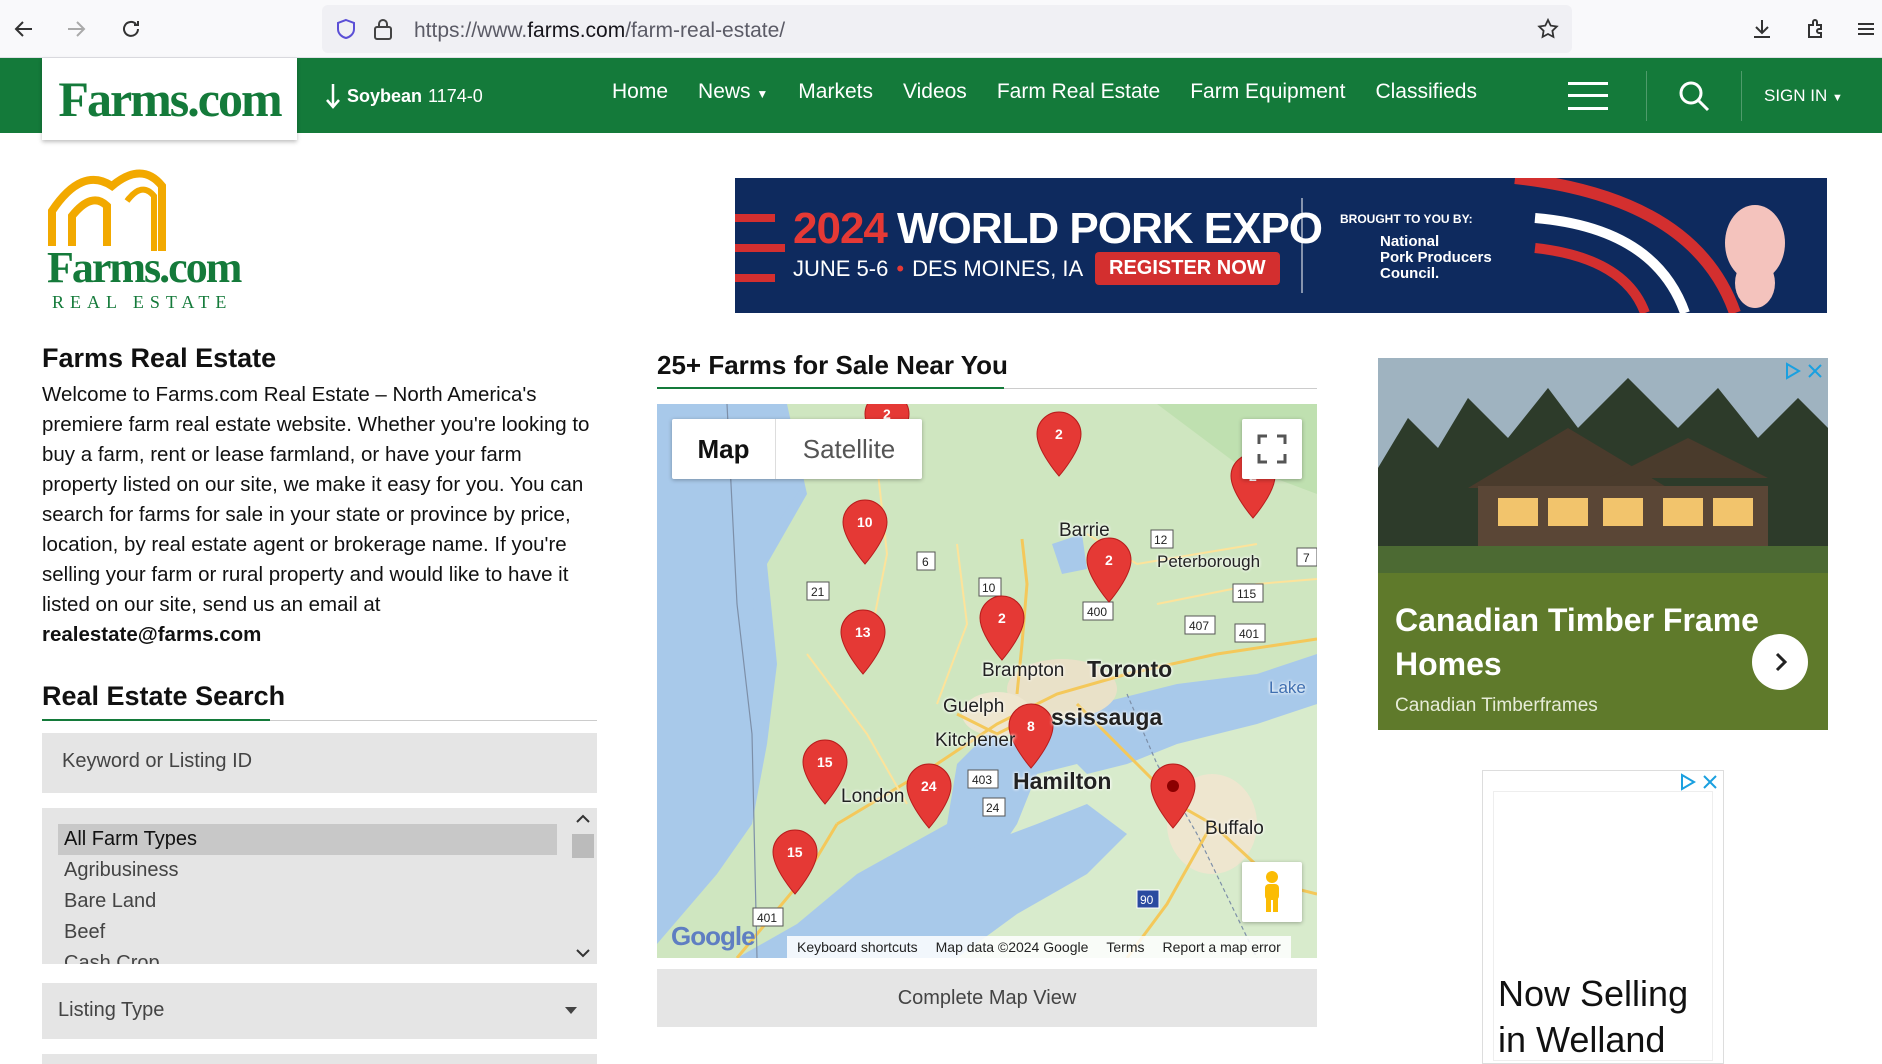 The width and height of the screenshot is (1882, 1064). I want to click on caret-down-icon, so click(571, 1010).